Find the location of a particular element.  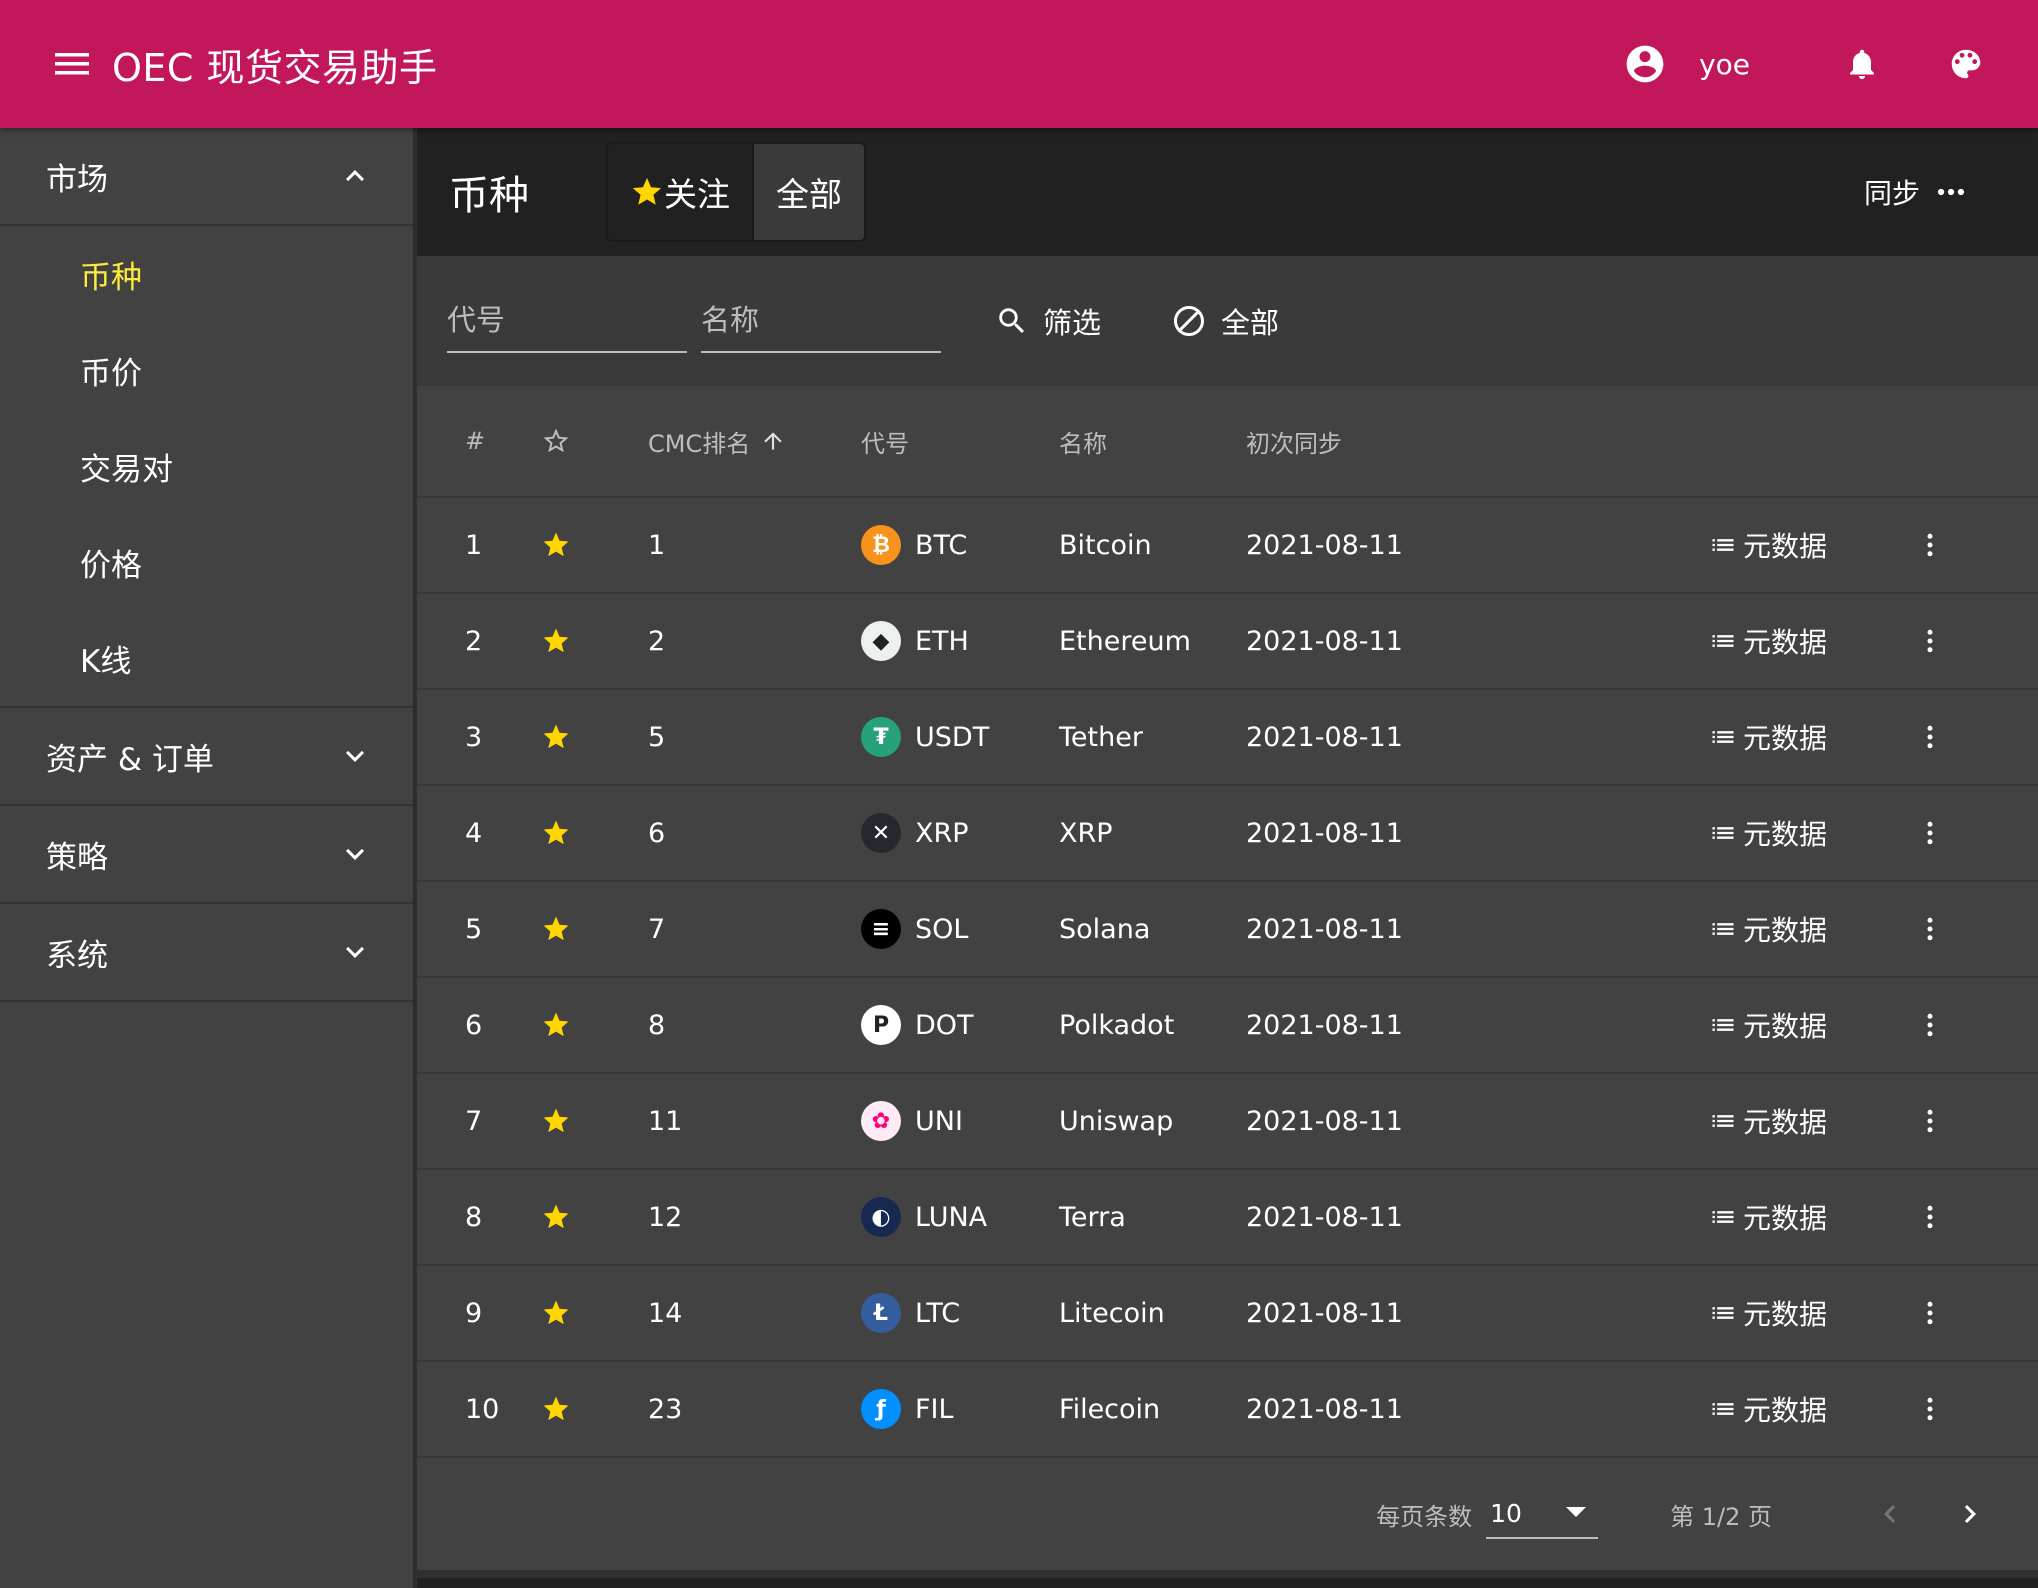

header-first-sync: 初次同步 is located at coordinates (1294, 441).